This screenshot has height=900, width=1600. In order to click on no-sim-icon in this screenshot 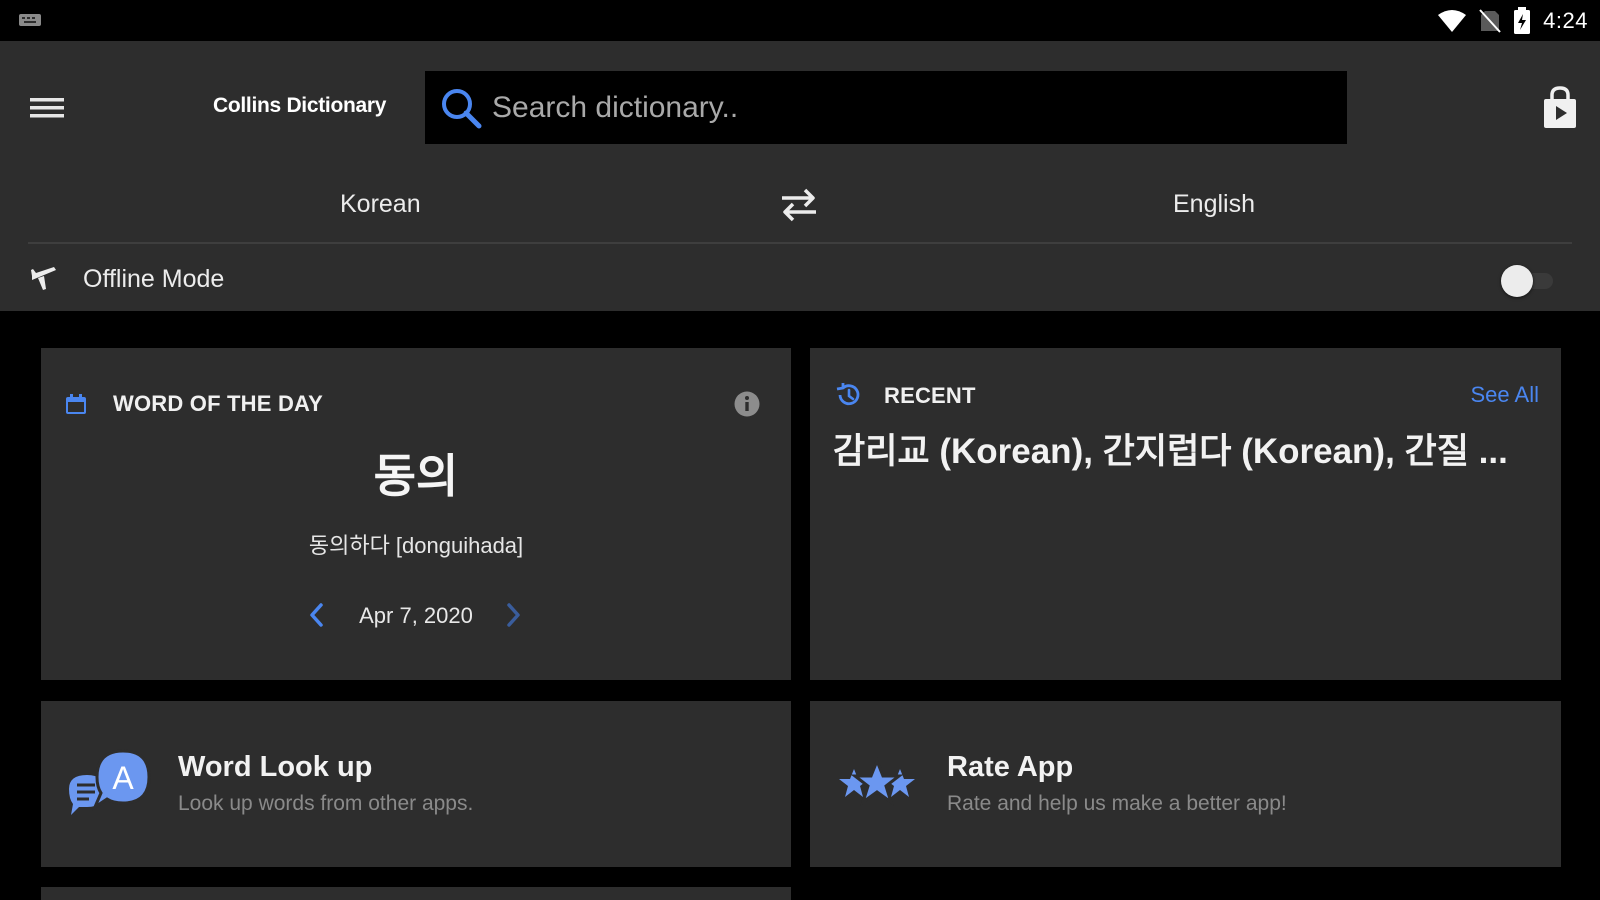, I will do `click(1490, 21)`.